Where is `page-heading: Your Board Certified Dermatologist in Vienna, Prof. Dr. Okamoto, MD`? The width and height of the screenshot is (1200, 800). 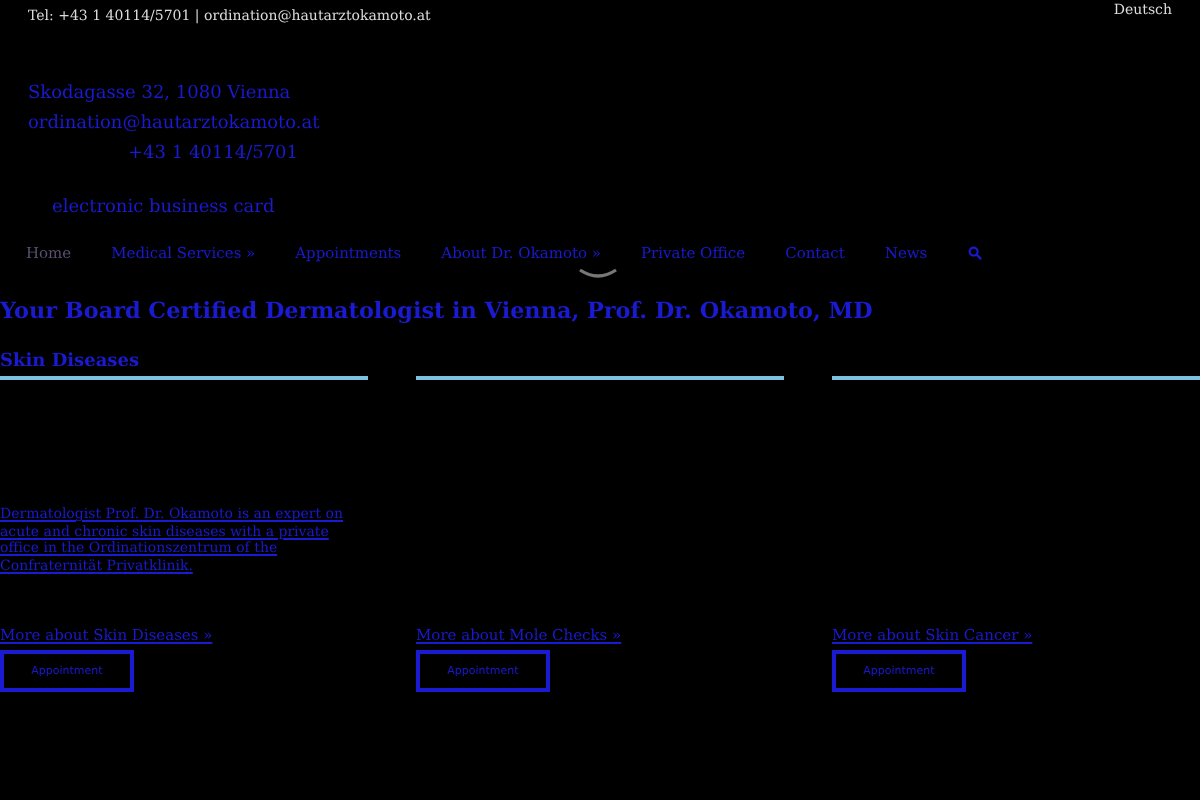
page-heading: Your Board Certified Dermatologist in Vienna, Prof. Dr. Okamoto, MD is located at coordinates (437, 310).